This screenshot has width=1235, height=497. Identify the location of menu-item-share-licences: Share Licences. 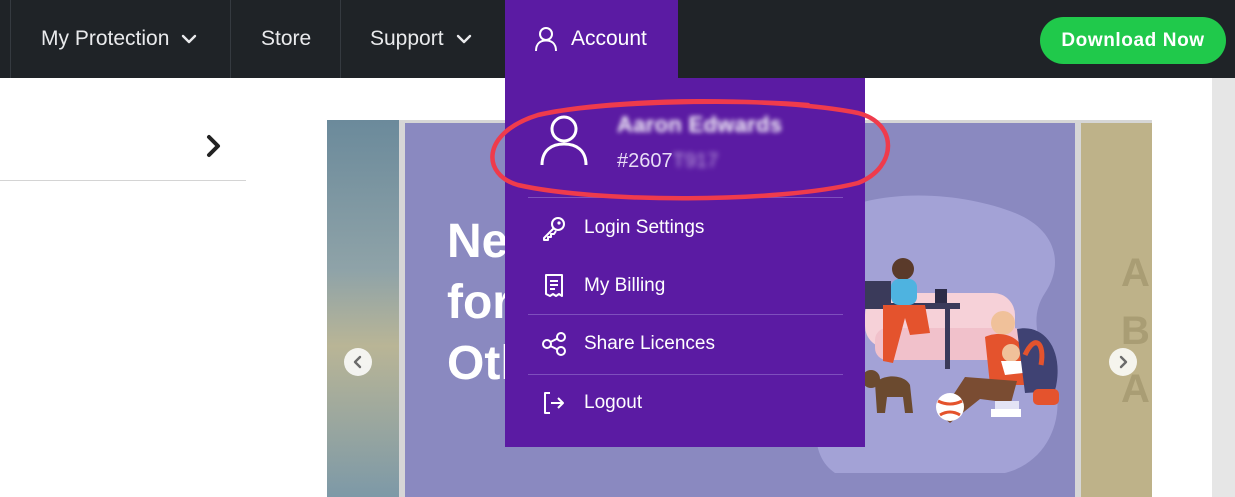
(685, 344).